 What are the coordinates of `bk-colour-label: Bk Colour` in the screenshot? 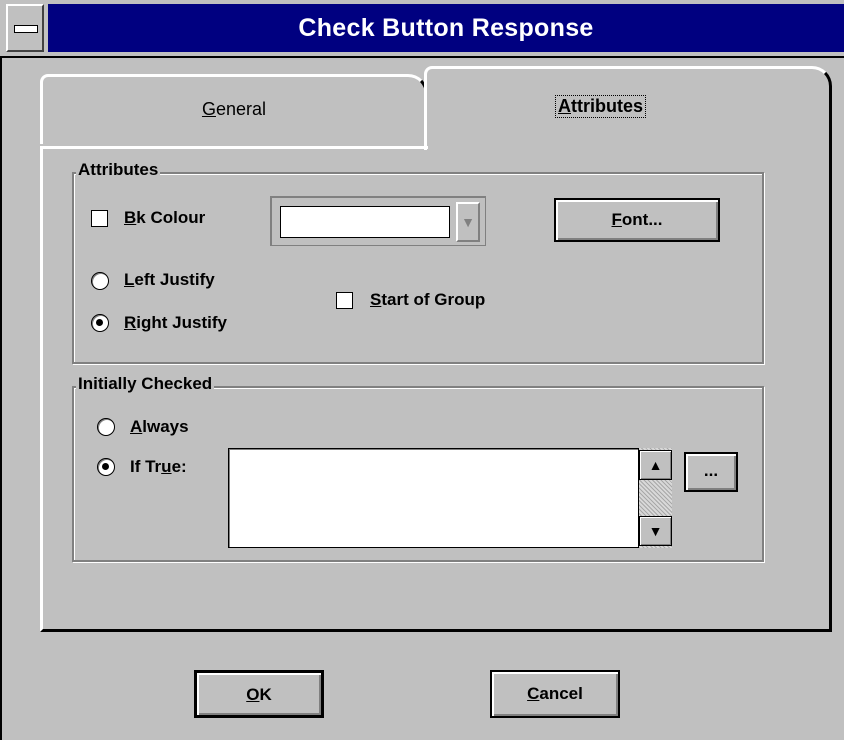 It's located at (164, 218).